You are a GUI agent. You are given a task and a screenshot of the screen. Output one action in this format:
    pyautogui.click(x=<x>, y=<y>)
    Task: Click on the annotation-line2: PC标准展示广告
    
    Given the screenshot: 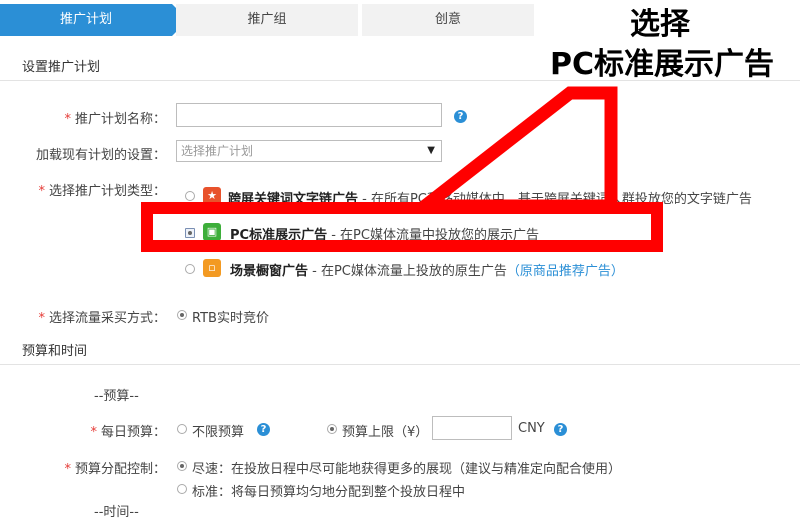 What is the action you would take?
    pyautogui.click(x=661, y=64)
    